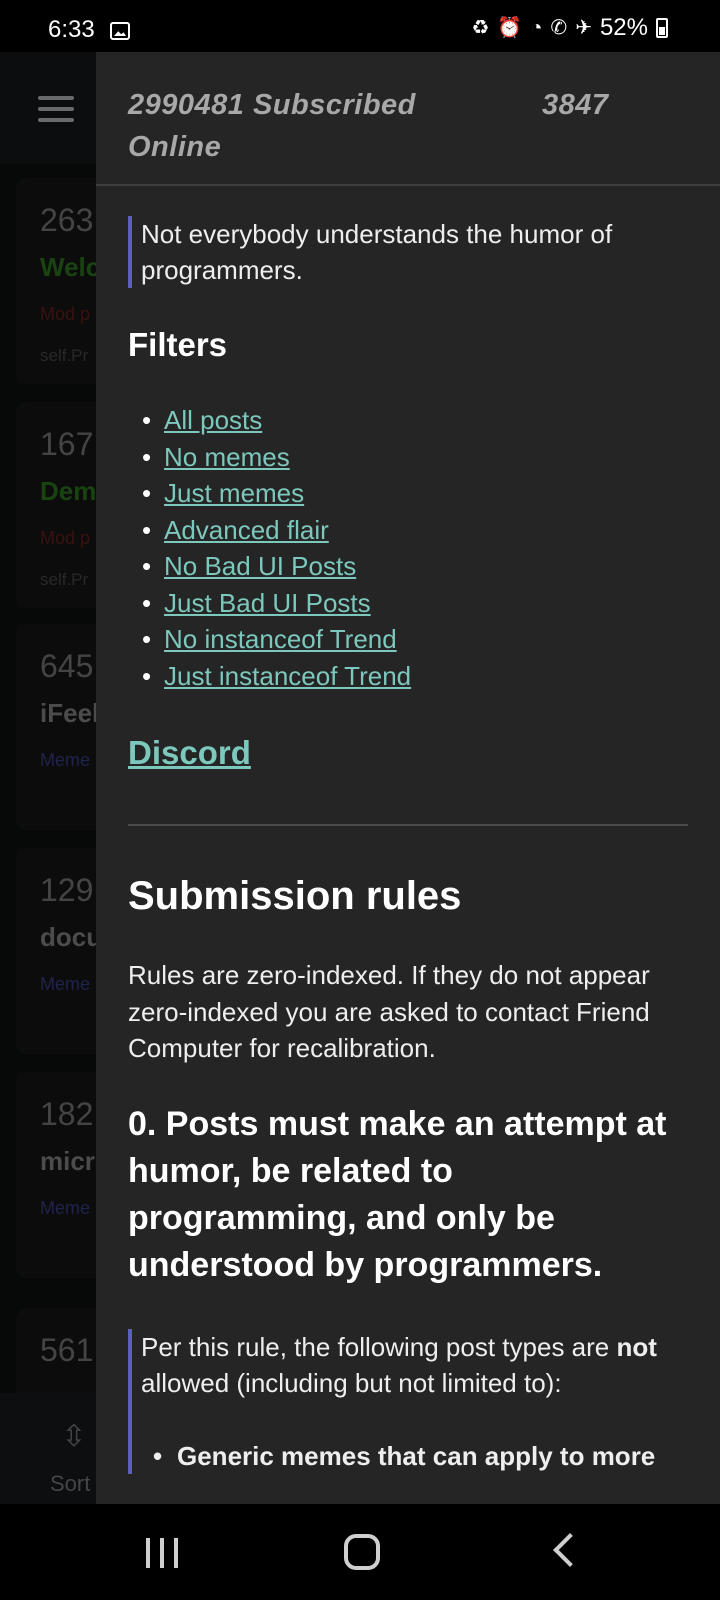 The width and height of the screenshot is (720, 1600). I want to click on back-icon, so click(570, 1550).